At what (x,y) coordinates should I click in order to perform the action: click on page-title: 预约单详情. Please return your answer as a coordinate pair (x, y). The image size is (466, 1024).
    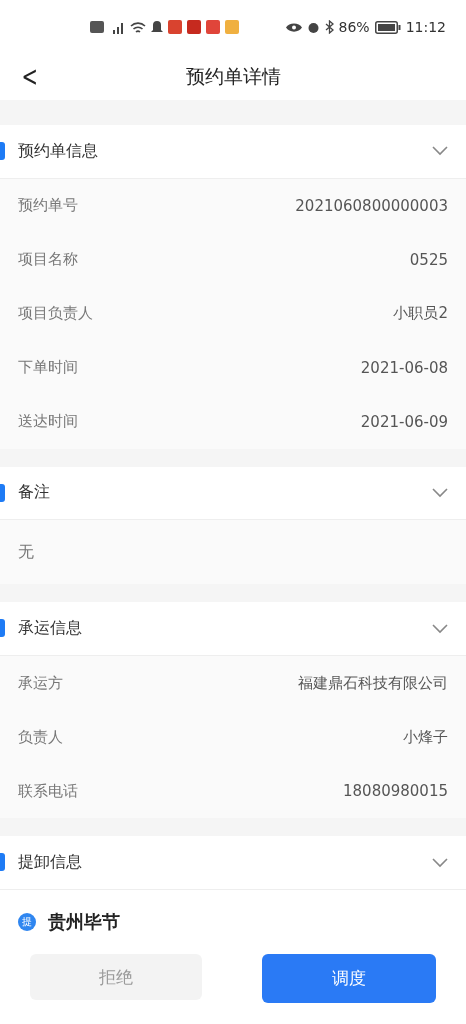
    Looking at the image, I should click on (233, 77).